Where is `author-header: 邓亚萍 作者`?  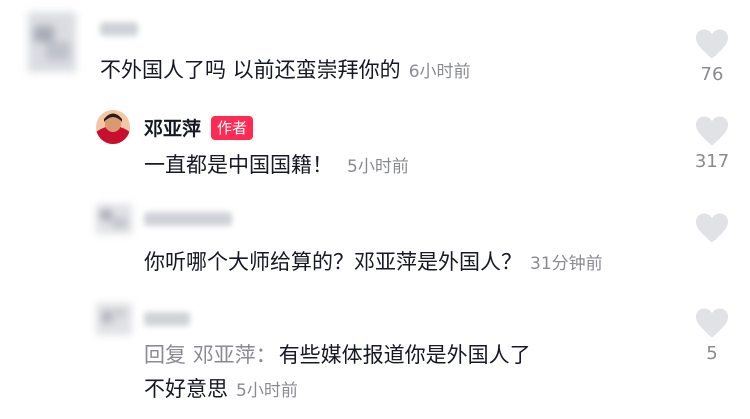 author-header: 邓亚萍 作者 is located at coordinates (199, 127).